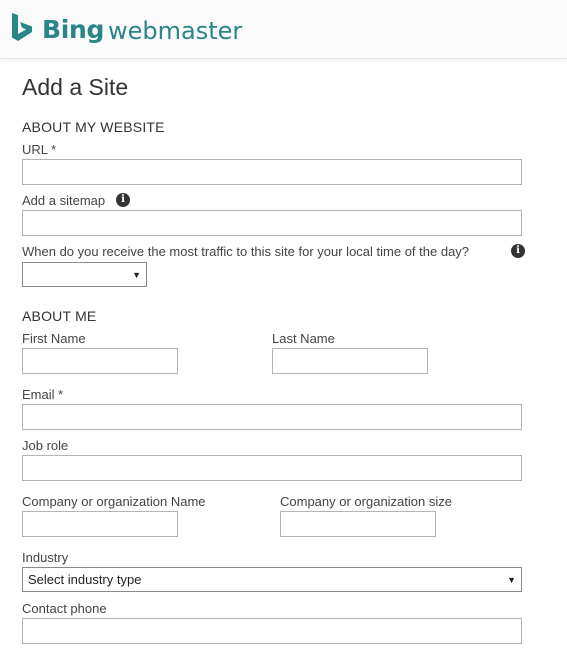 The image size is (567, 654). Describe the element at coordinates (59, 316) in the screenshot. I see `about-me-heading: ABOUT ME` at that location.